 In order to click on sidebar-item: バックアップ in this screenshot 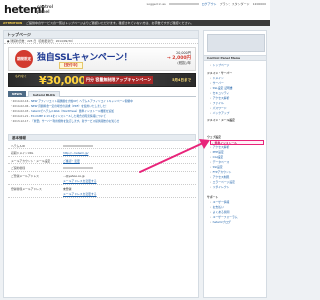, I will do `click(237, 113)`.